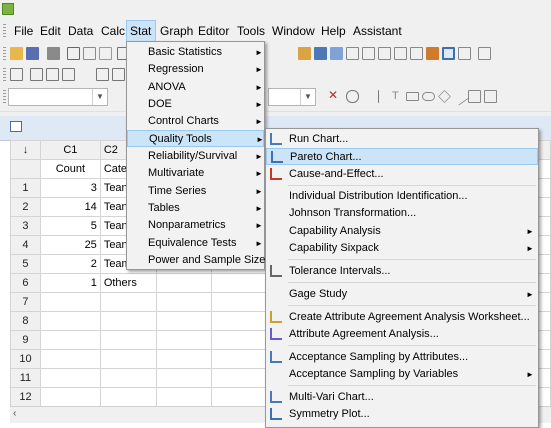 Image resolution: width=551 pixels, height=428 pixels. Describe the element at coordinates (195, 87) in the screenshot. I see `stat-menu-item-anova: ANOVA ►` at that location.